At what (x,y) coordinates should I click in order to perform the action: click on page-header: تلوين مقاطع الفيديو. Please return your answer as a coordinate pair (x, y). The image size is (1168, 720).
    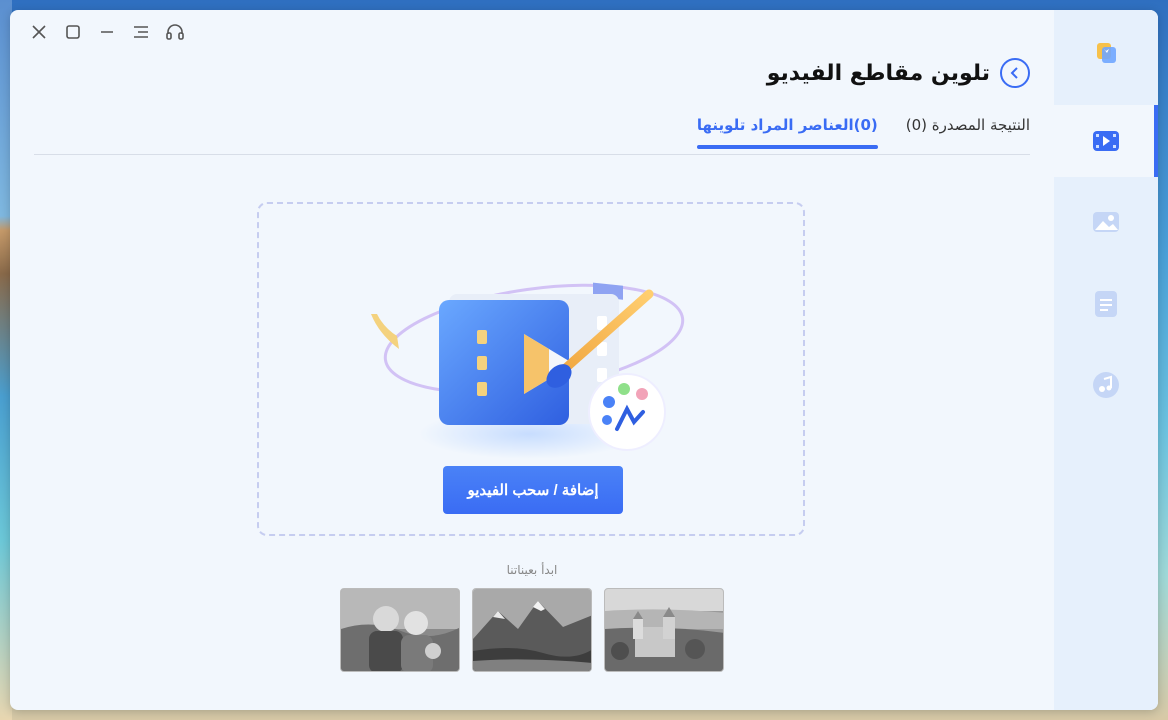
    Looking at the image, I should click on (898, 73).